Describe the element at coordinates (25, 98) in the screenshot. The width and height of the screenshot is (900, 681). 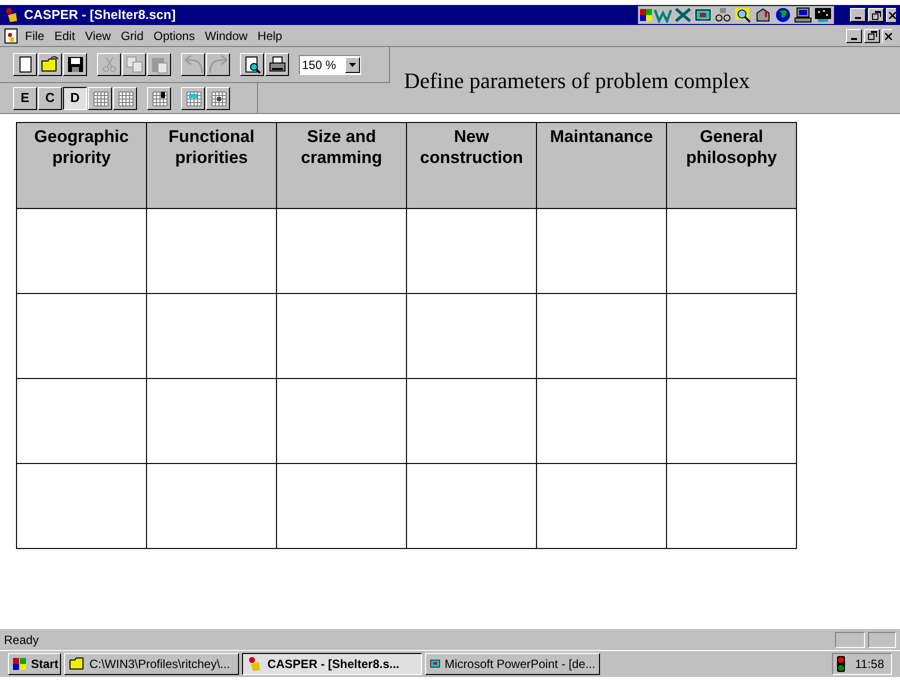
I see `mode-button: E` at that location.